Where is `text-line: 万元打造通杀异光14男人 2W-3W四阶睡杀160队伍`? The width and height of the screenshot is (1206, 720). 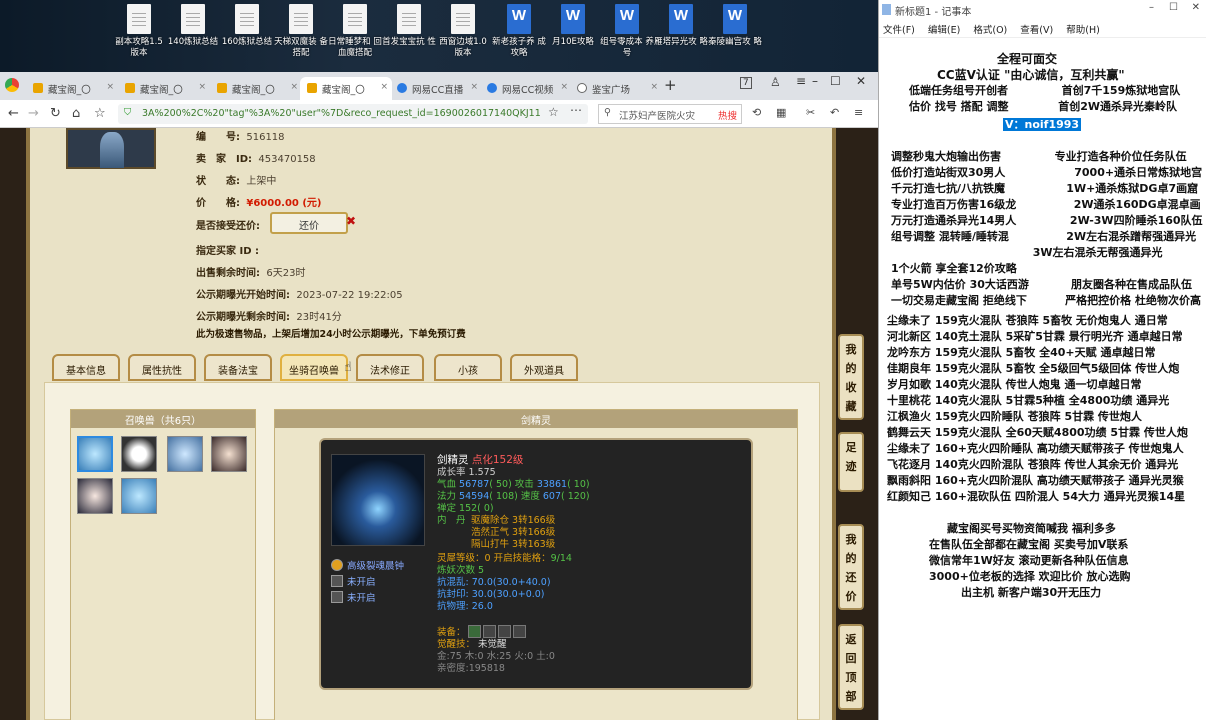
text-line: 万元打造通杀异光14男人 2W-3W四阶睡杀160队伍 is located at coordinates (1047, 220).